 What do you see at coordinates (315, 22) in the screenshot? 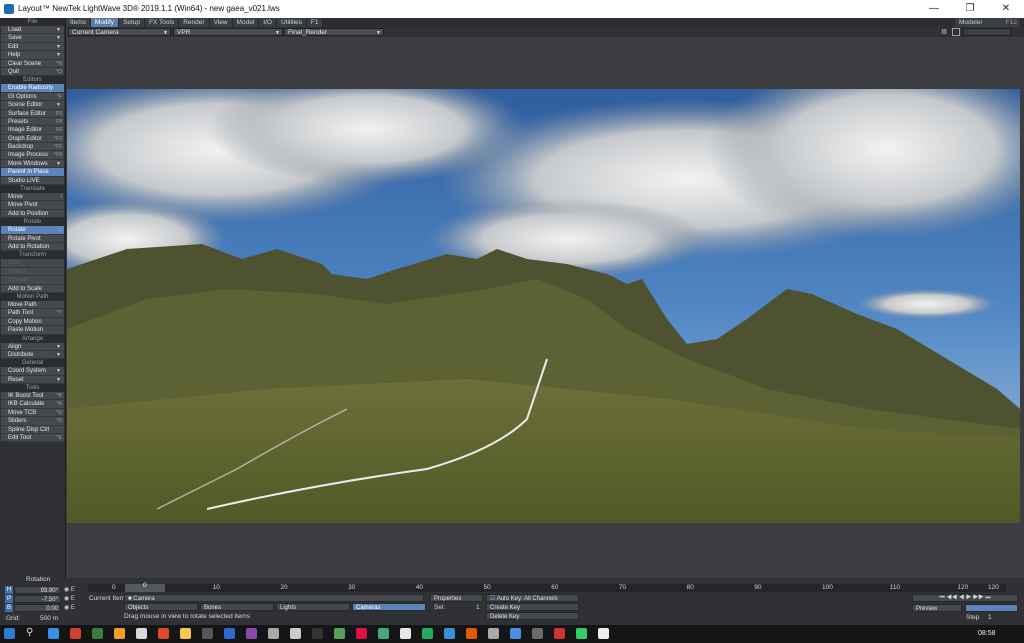
I see `tab-f1: F1` at bounding box center [315, 22].